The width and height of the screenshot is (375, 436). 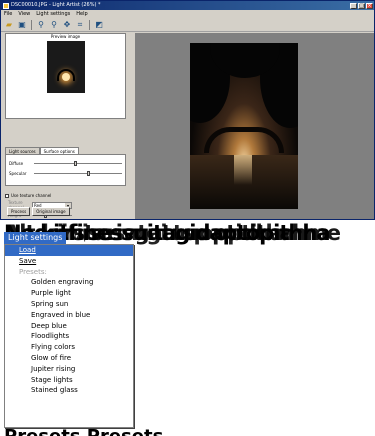 What do you see at coordinates (16, 163) in the screenshot?
I see `diffuse-label: Diffuse` at bounding box center [16, 163].